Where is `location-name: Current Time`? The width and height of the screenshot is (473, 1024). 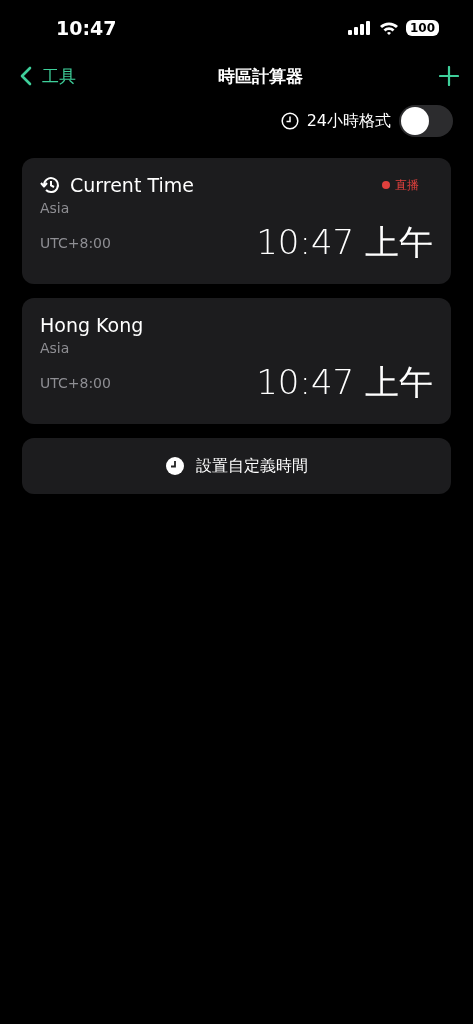 location-name: Current Time is located at coordinates (132, 185).